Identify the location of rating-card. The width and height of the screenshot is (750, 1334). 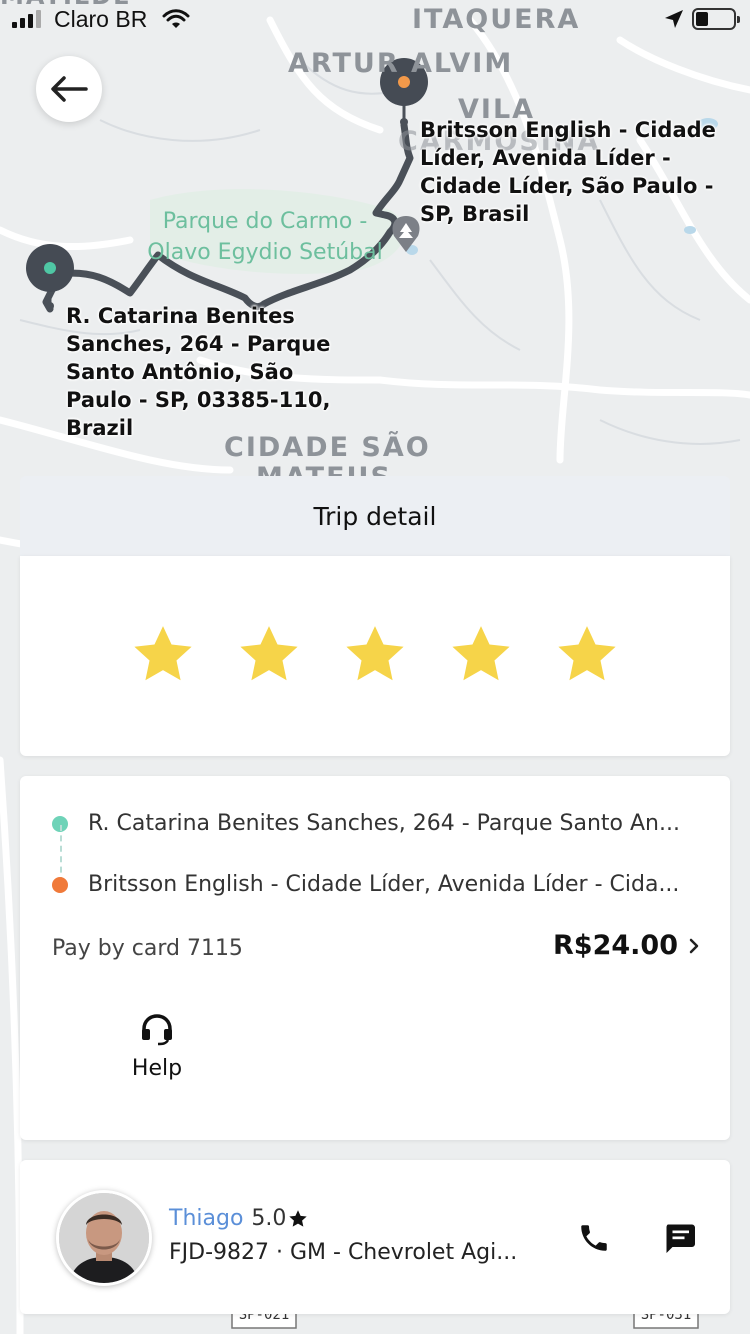
(375, 656).